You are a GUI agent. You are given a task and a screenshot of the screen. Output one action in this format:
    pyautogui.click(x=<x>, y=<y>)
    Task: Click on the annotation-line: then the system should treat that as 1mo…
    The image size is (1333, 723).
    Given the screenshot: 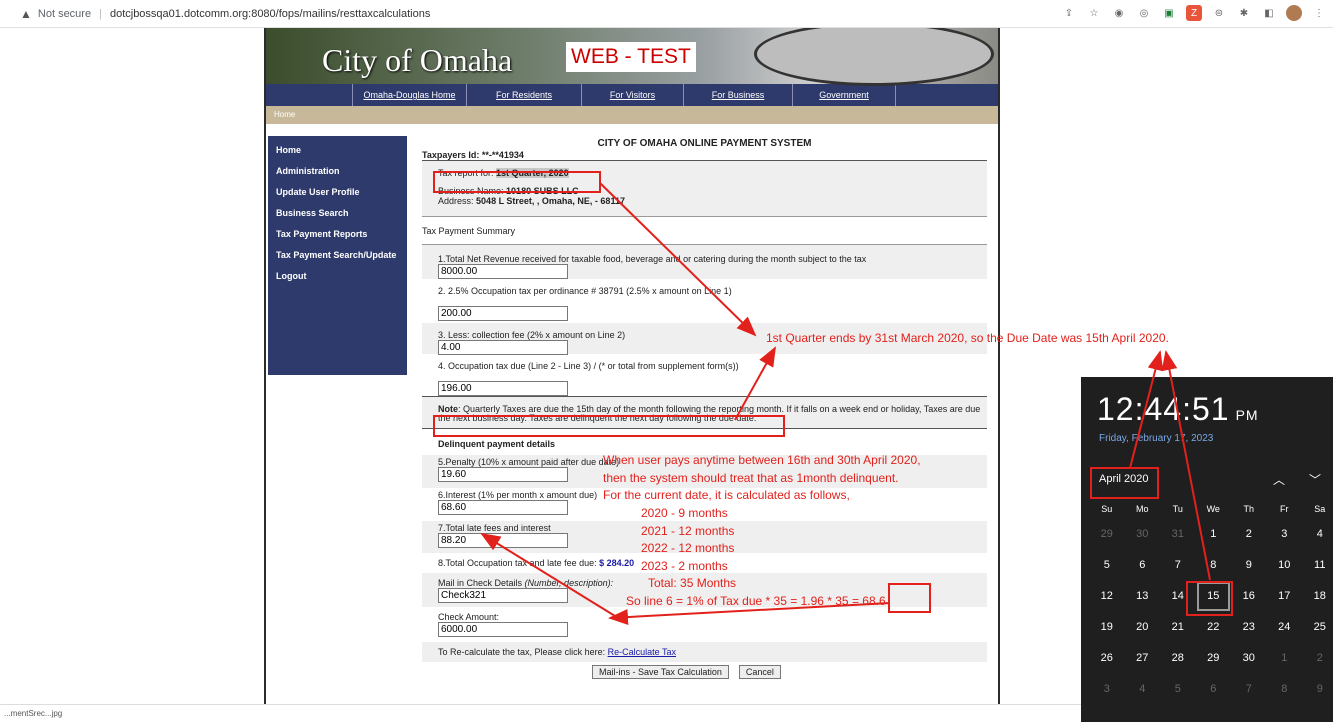 What is the action you would take?
    pyautogui.click(x=751, y=477)
    